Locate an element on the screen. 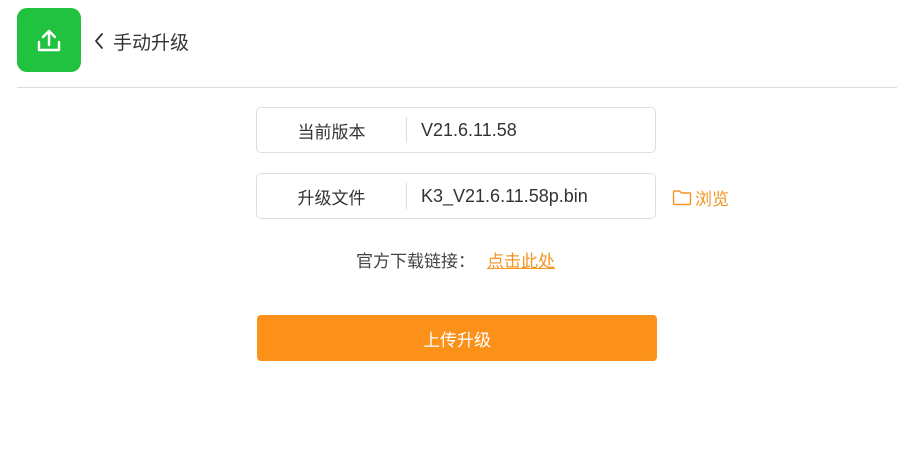 The height and width of the screenshot is (452, 922). page-title: 手动升级 is located at coordinates (151, 42).